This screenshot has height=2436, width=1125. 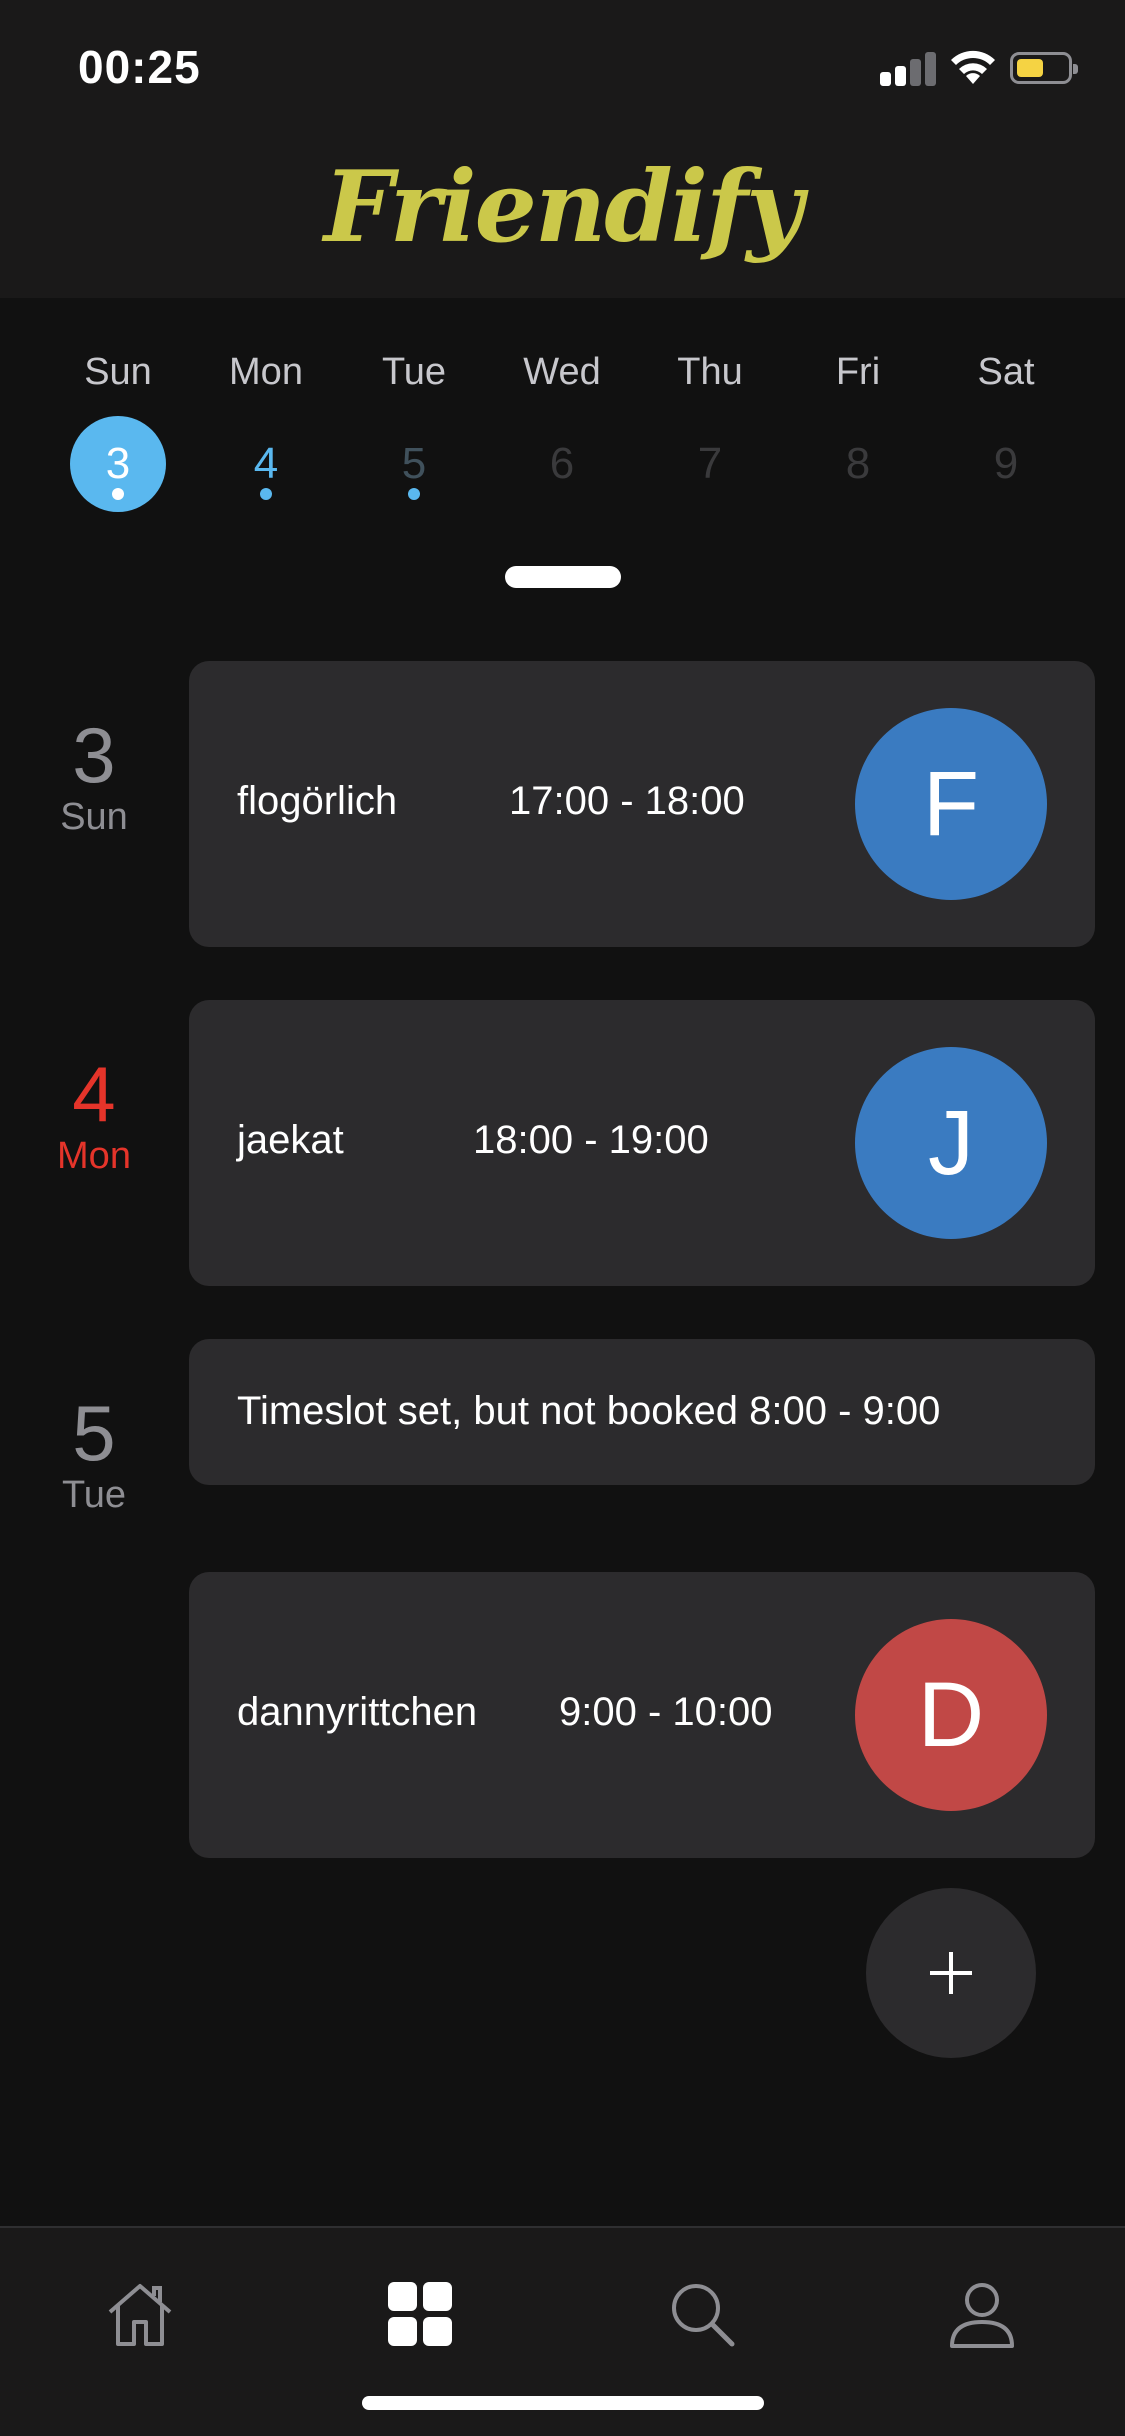 I want to click on event-time: 18:00 - 19:00, so click(x=591, y=1140).